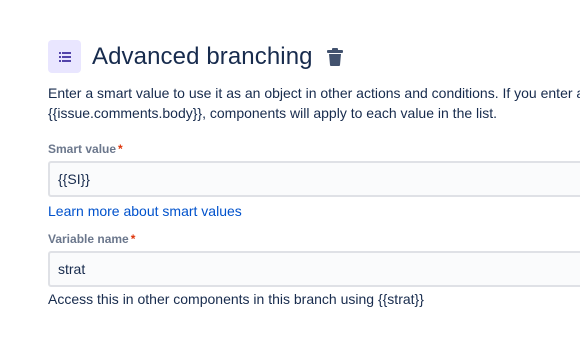 The height and width of the screenshot is (343, 580). Describe the element at coordinates (202, 56) in the screenshot. I see `page-title: Advanced branching` at that location.